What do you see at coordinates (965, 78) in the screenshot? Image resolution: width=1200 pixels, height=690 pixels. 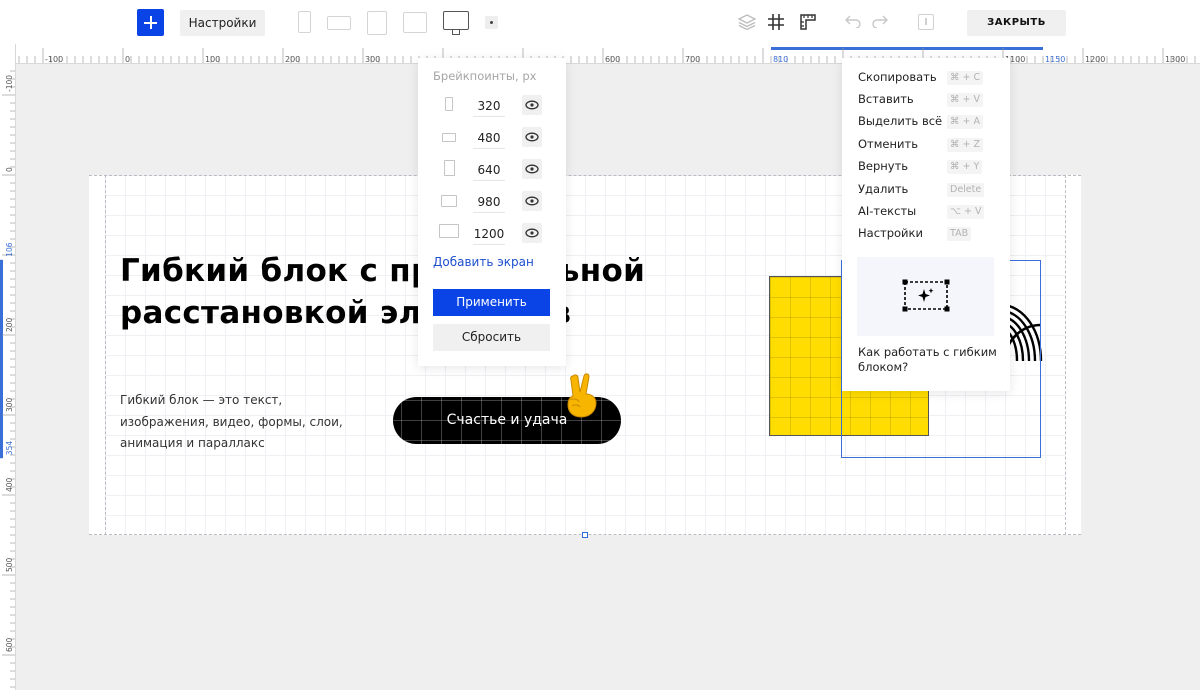 I see `menu-item-shortcut: ⌘ + C` at bounding box center [965, 78].